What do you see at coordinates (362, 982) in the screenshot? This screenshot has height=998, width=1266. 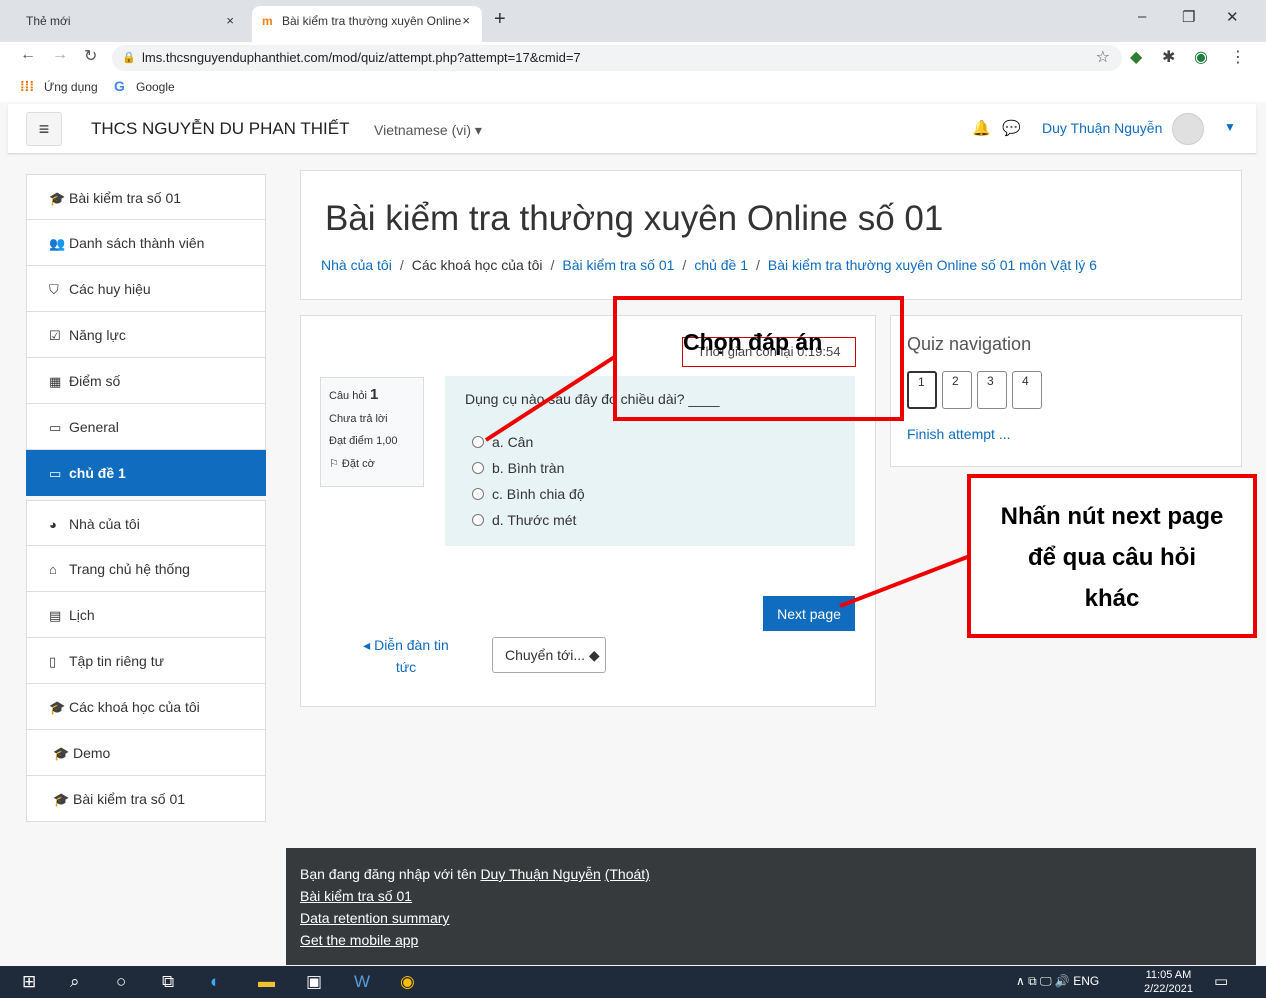 I see `word-icon: W` at bounding box center [362, 982].